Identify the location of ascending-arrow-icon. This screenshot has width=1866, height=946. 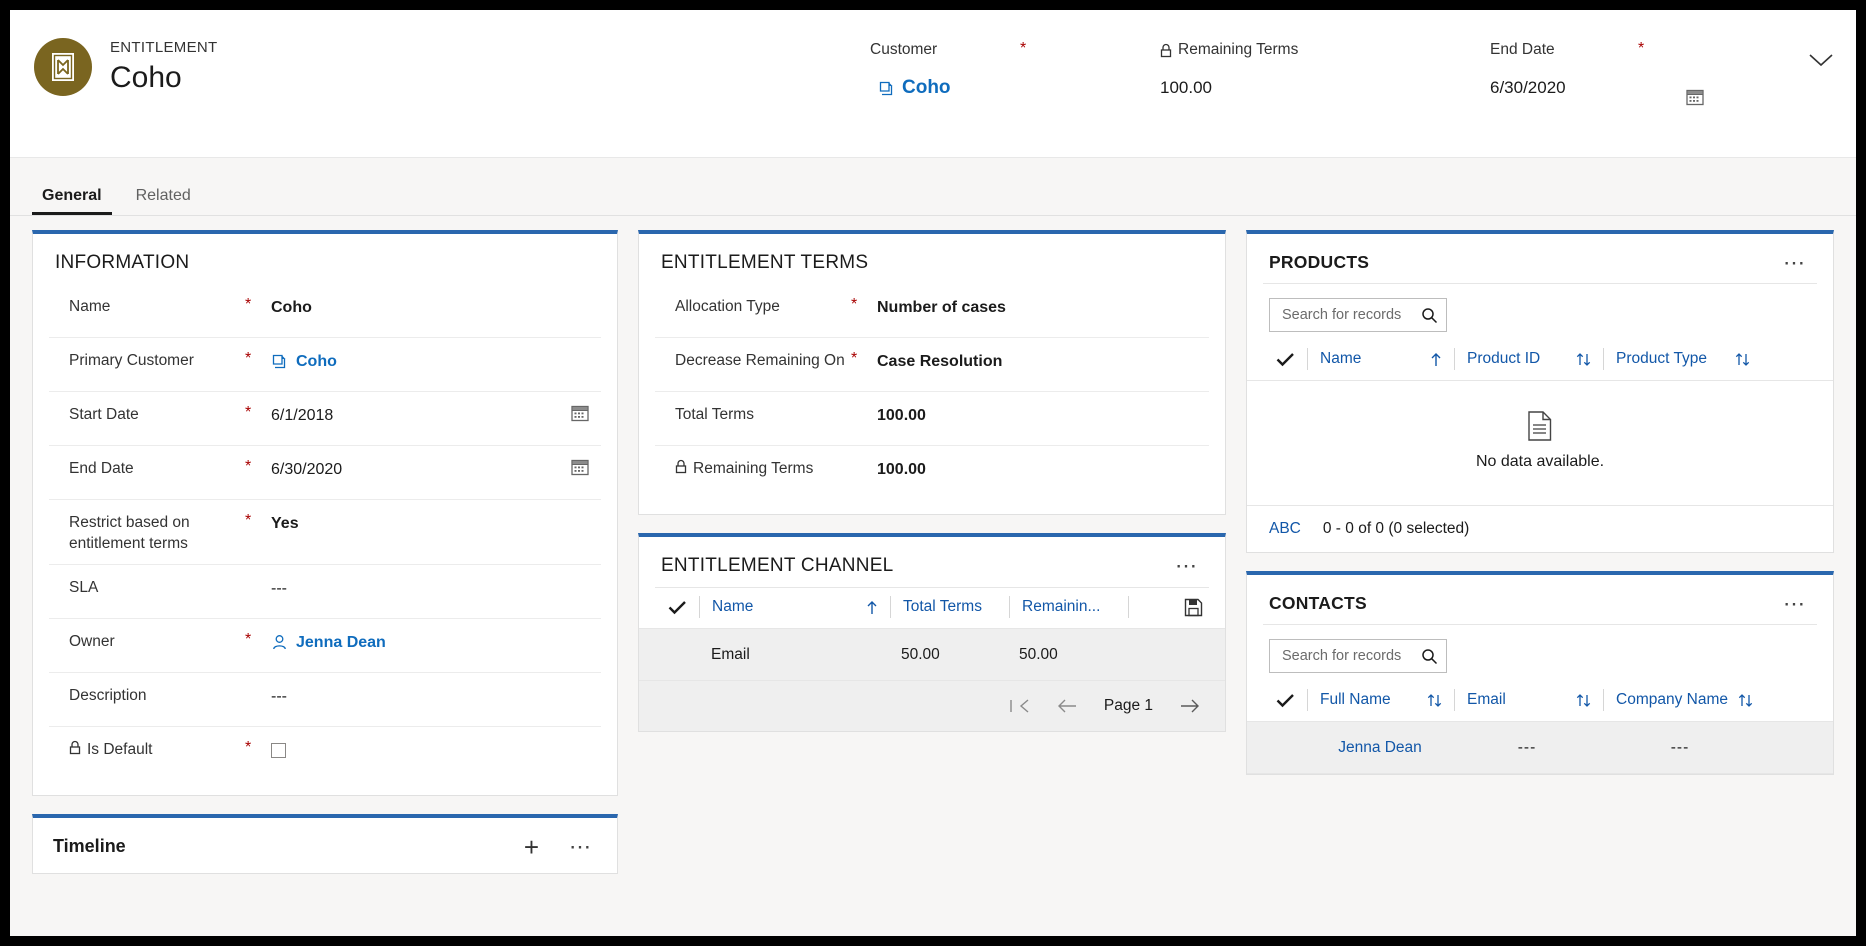
(872, 607).